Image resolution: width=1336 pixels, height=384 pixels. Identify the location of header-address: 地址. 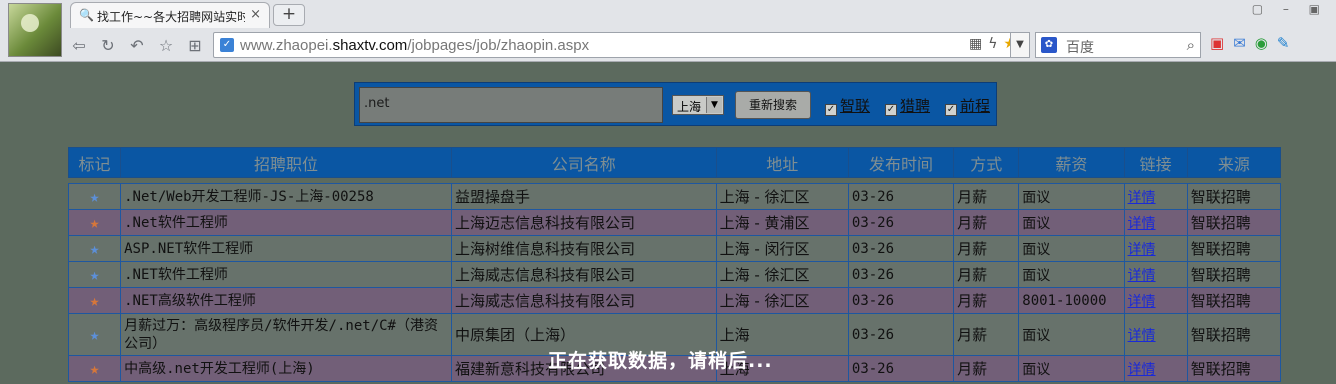
(782, 162).